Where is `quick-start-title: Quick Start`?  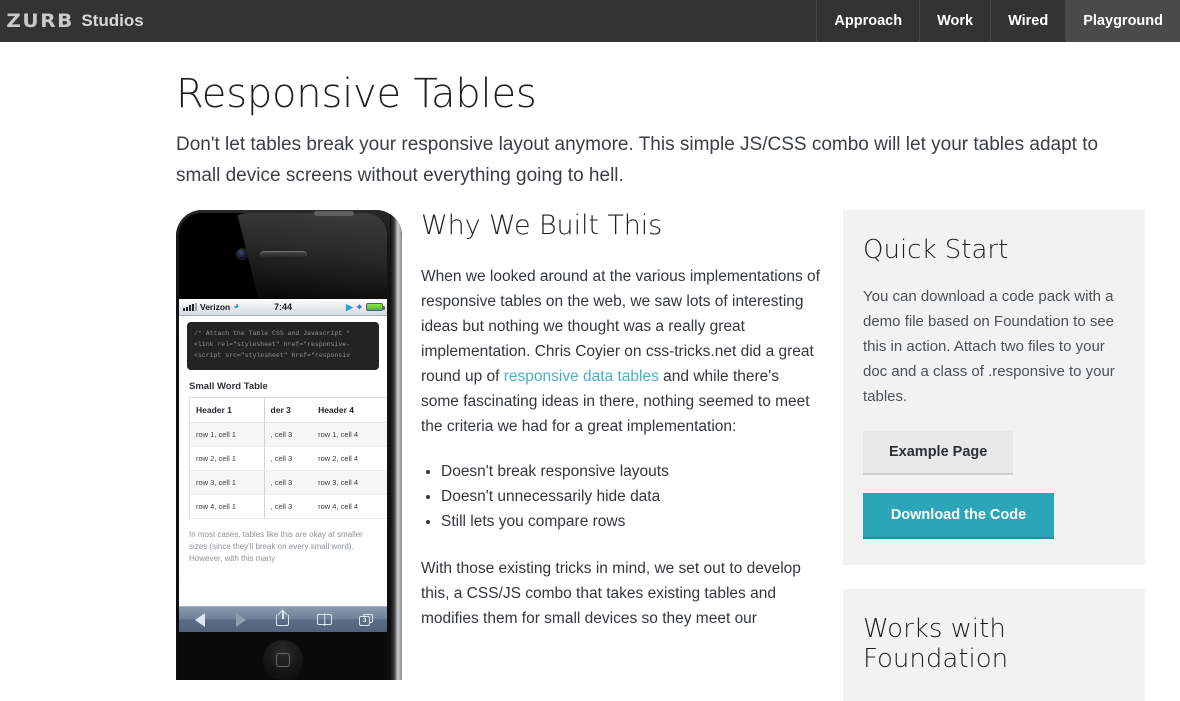 quick-start-title: Quick Start is located at coordinates (936, 250).